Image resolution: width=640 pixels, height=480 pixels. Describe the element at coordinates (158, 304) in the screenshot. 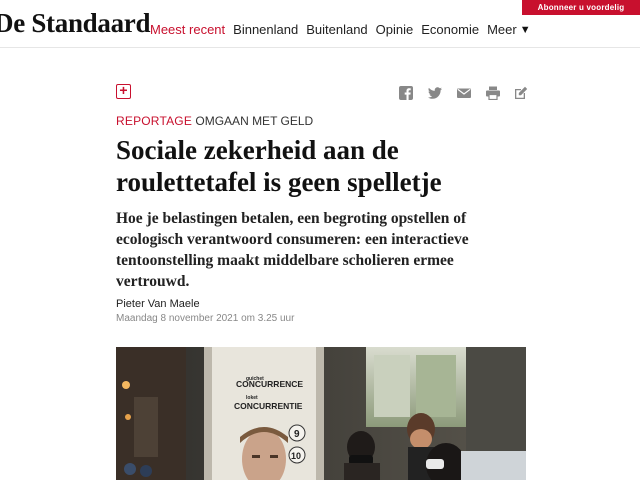

I see `author-link: Pieter Van Maele` at that location.